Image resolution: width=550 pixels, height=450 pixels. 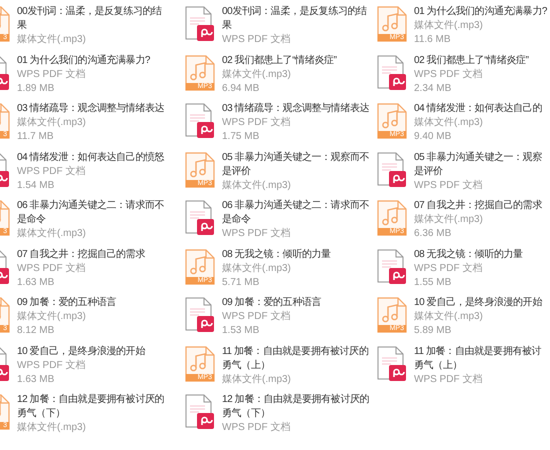 I want to click on file-name: 05 非暴力沟通关键之一：观察而不 是评价, so click(x=296, y=164).